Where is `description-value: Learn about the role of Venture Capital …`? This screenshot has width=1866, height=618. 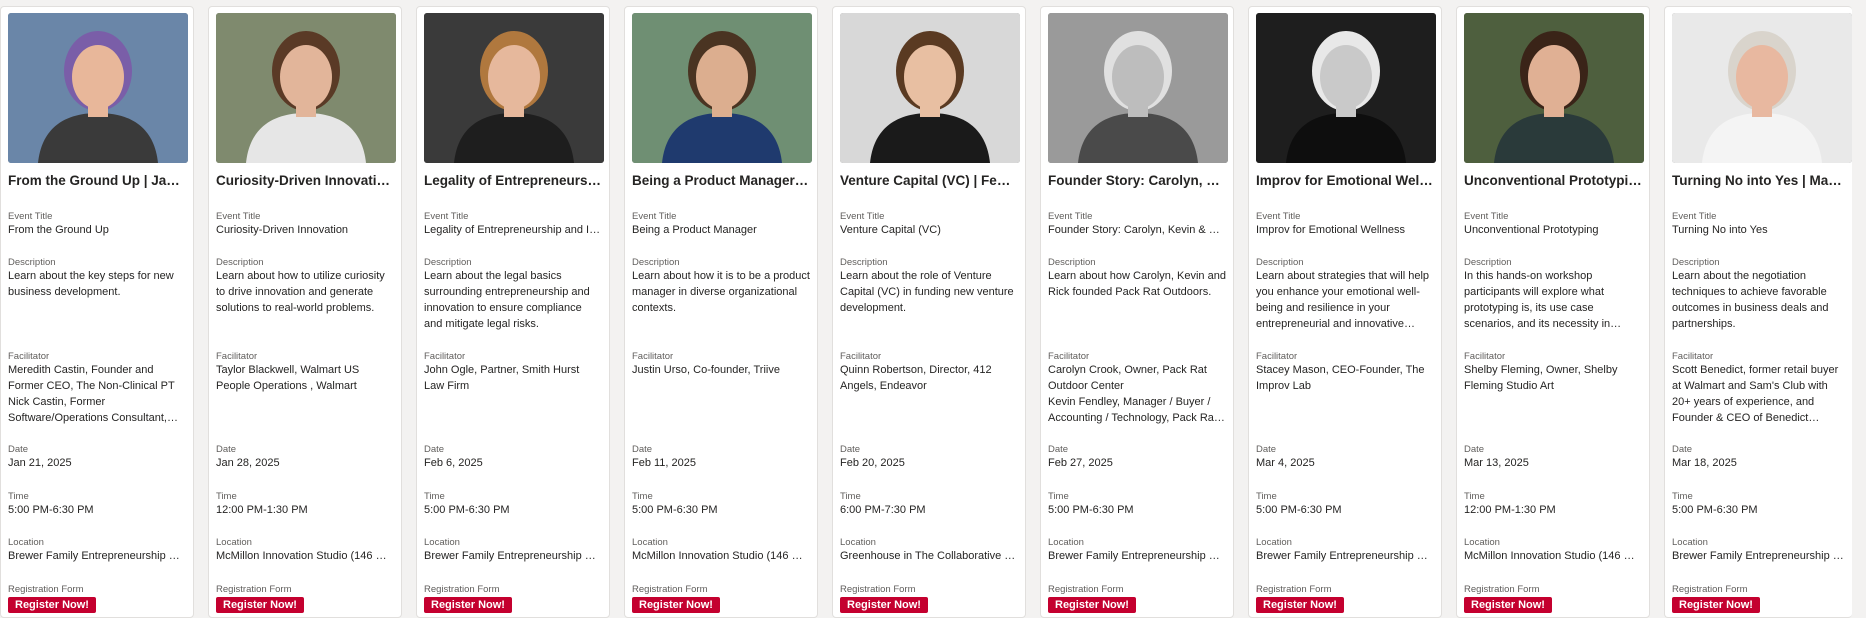 description-value: Learn about the role of Venture Capital … is located at coordinates (927, 292).